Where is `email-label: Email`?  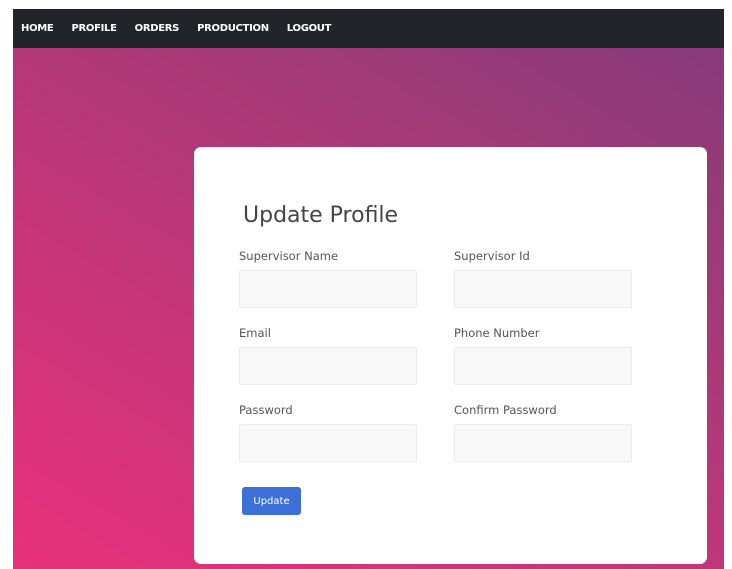 email-label: Email is located at coordinates (255, 333).